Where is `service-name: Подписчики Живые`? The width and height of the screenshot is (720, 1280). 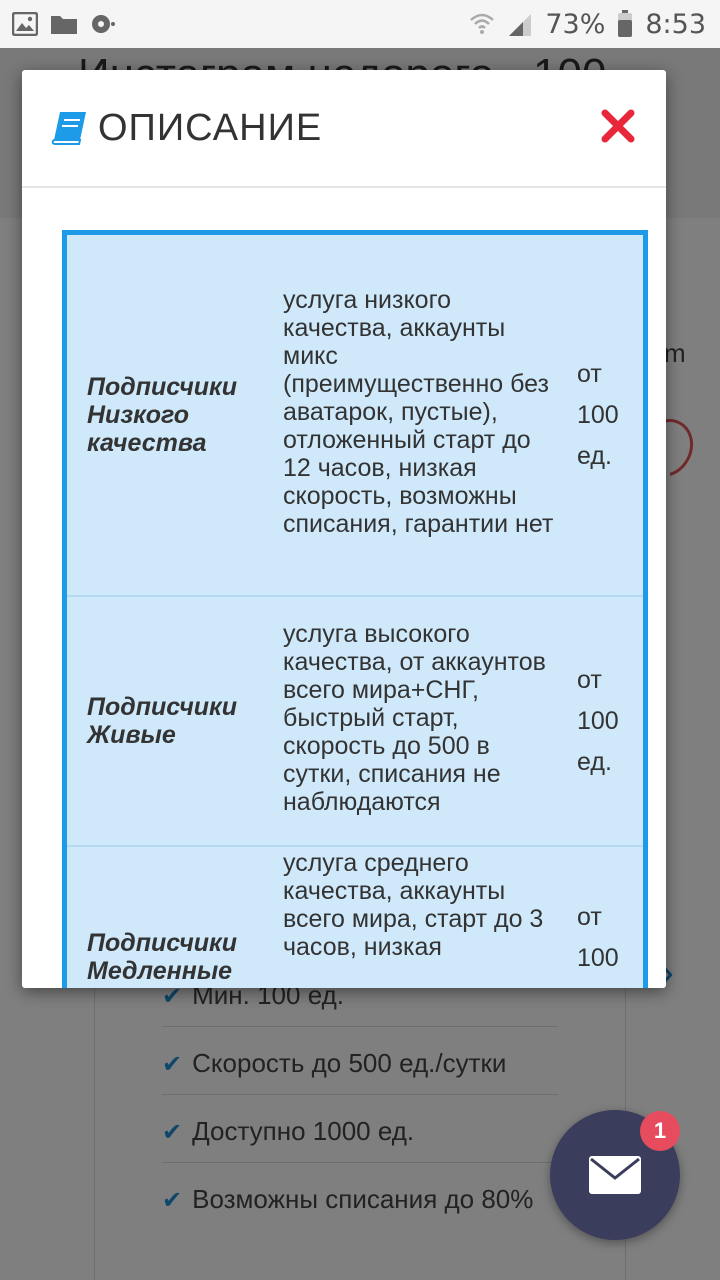
service-name: Подписчики Живые is located at coordinates (162, 721).